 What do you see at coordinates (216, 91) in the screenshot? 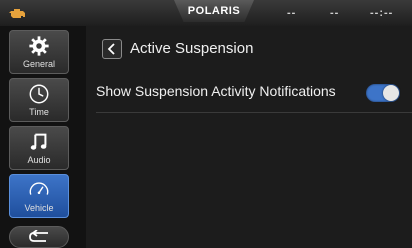
I see `setting-label: Show Suspension Activity Notifications` at bounding box center [216, 91].